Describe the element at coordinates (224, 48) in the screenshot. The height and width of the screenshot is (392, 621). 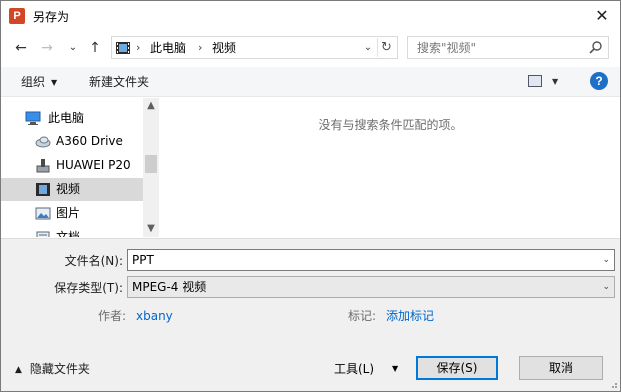
I see `breadcrumb-videos: 视频` at that location.